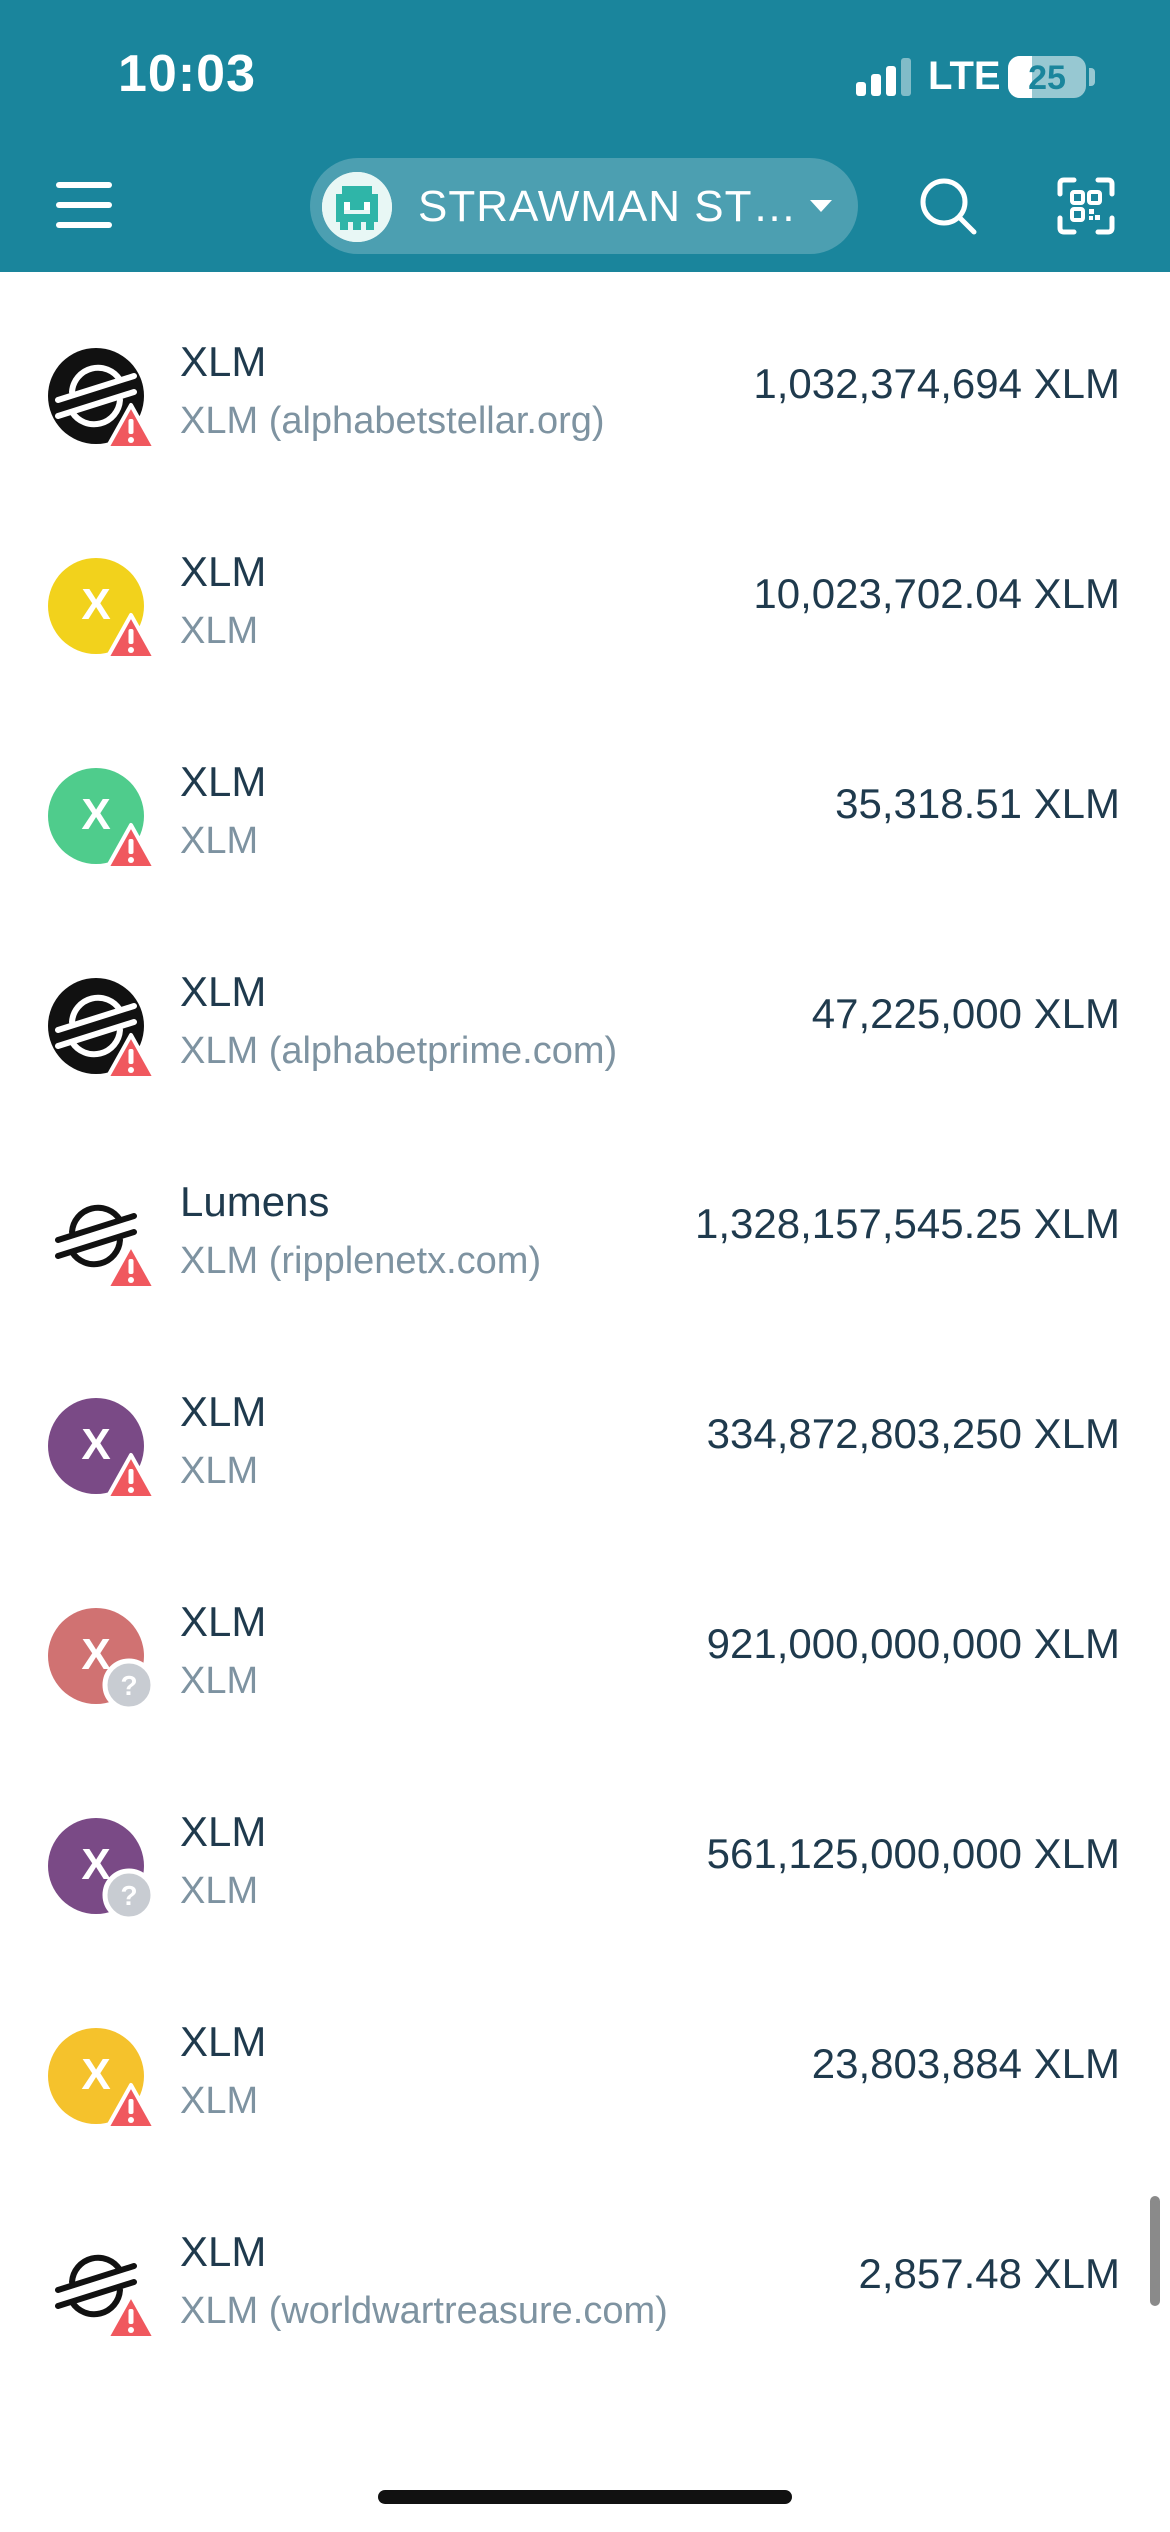 The width and height of the screenshot is (1170, 2532). Describe the element at coordinates (585, 2416) in the screenshot. I see `asset-row: XXLM` at that location.